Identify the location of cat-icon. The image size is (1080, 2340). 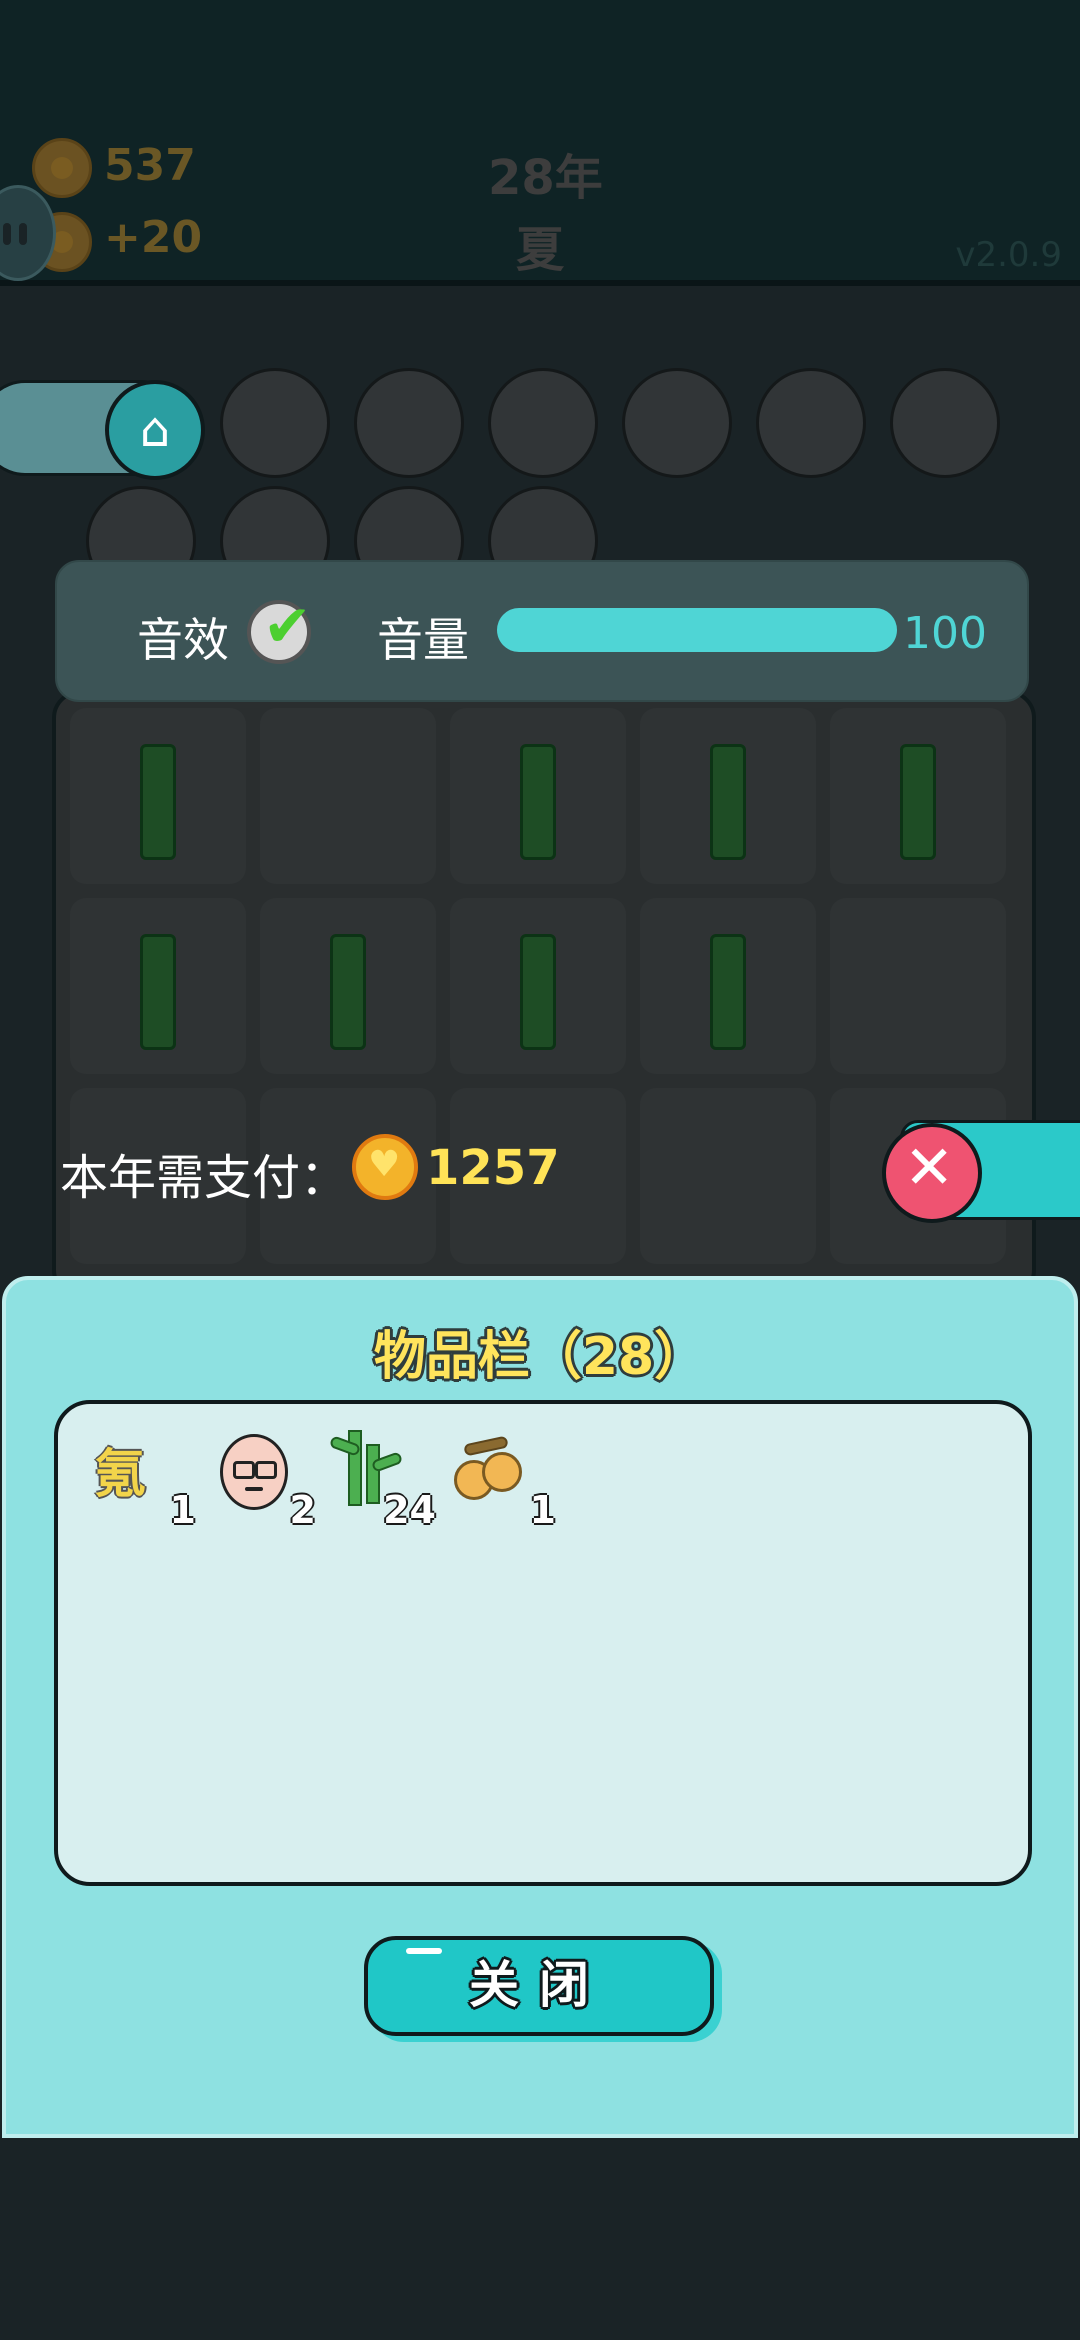
(677, 423).